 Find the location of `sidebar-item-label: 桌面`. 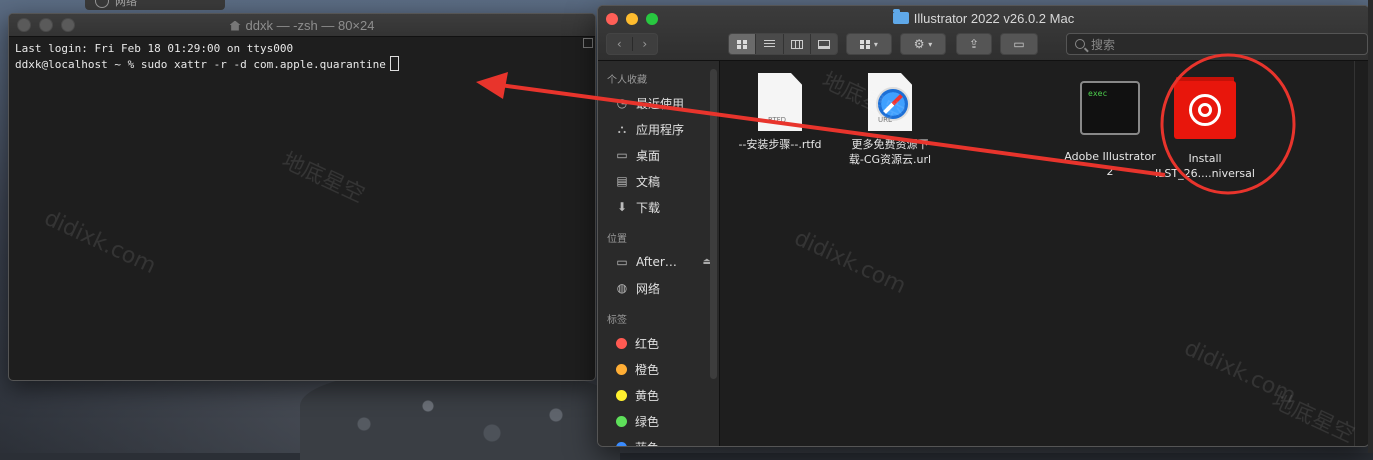

sidebar-item-label: 桌面 is located at coordinates (648, 155).